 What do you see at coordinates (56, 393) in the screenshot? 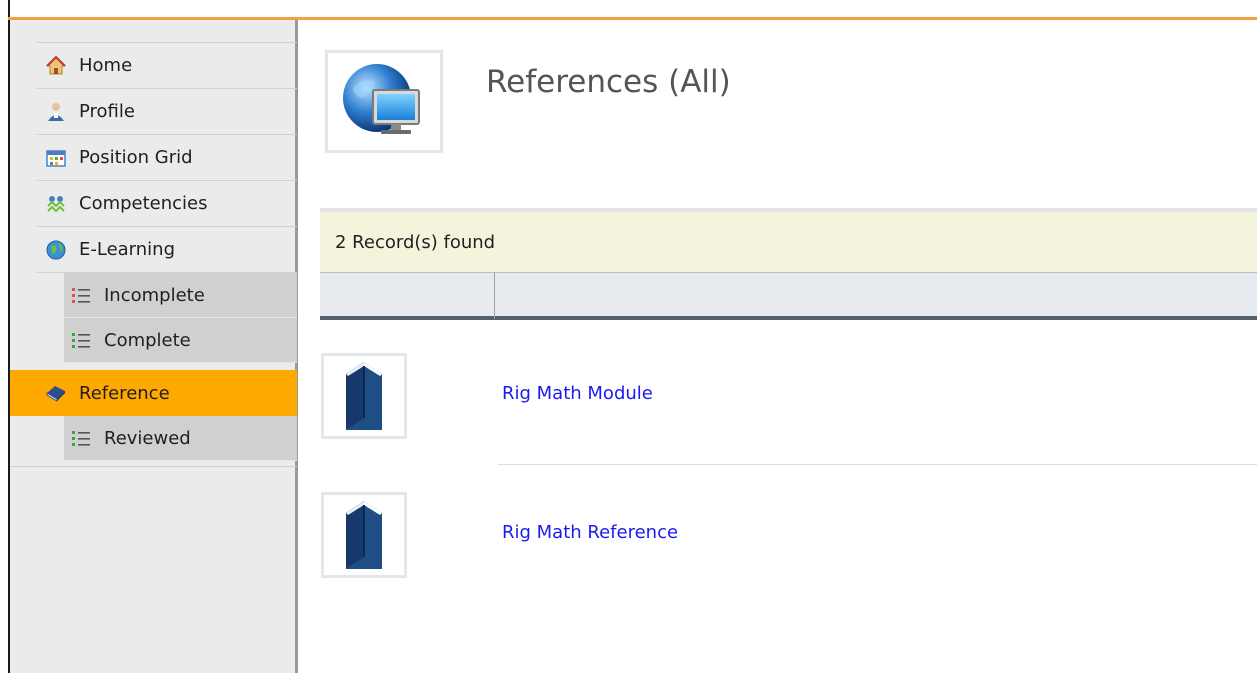
I see `book-icon` at bounding box center [56, 393].